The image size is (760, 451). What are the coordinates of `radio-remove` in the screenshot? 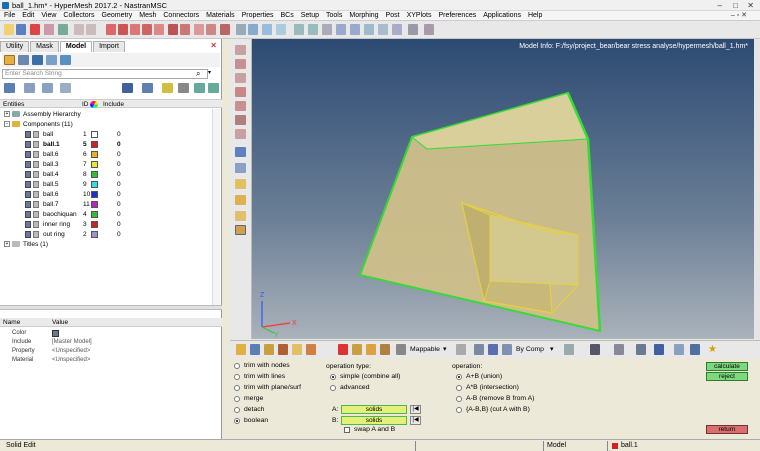 It's located at (459, 399).